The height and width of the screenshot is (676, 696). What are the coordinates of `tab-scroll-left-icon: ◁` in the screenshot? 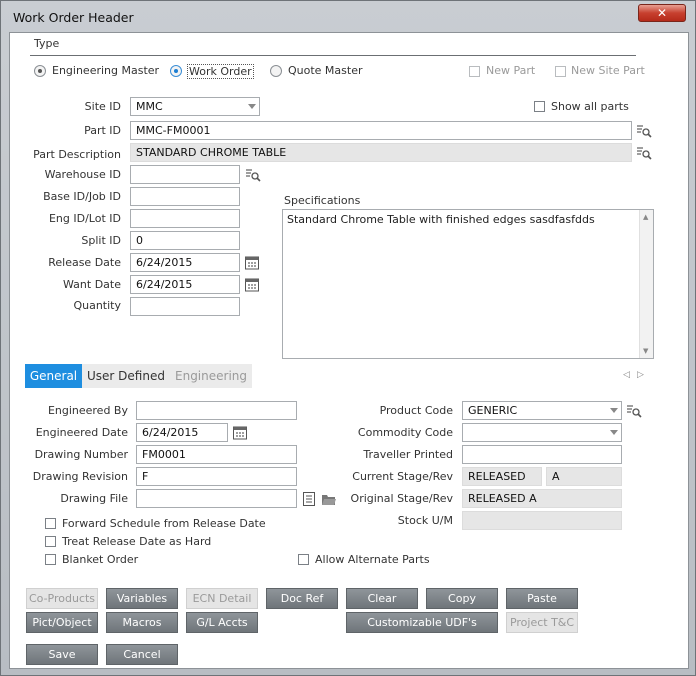 It's located at (626, 375).